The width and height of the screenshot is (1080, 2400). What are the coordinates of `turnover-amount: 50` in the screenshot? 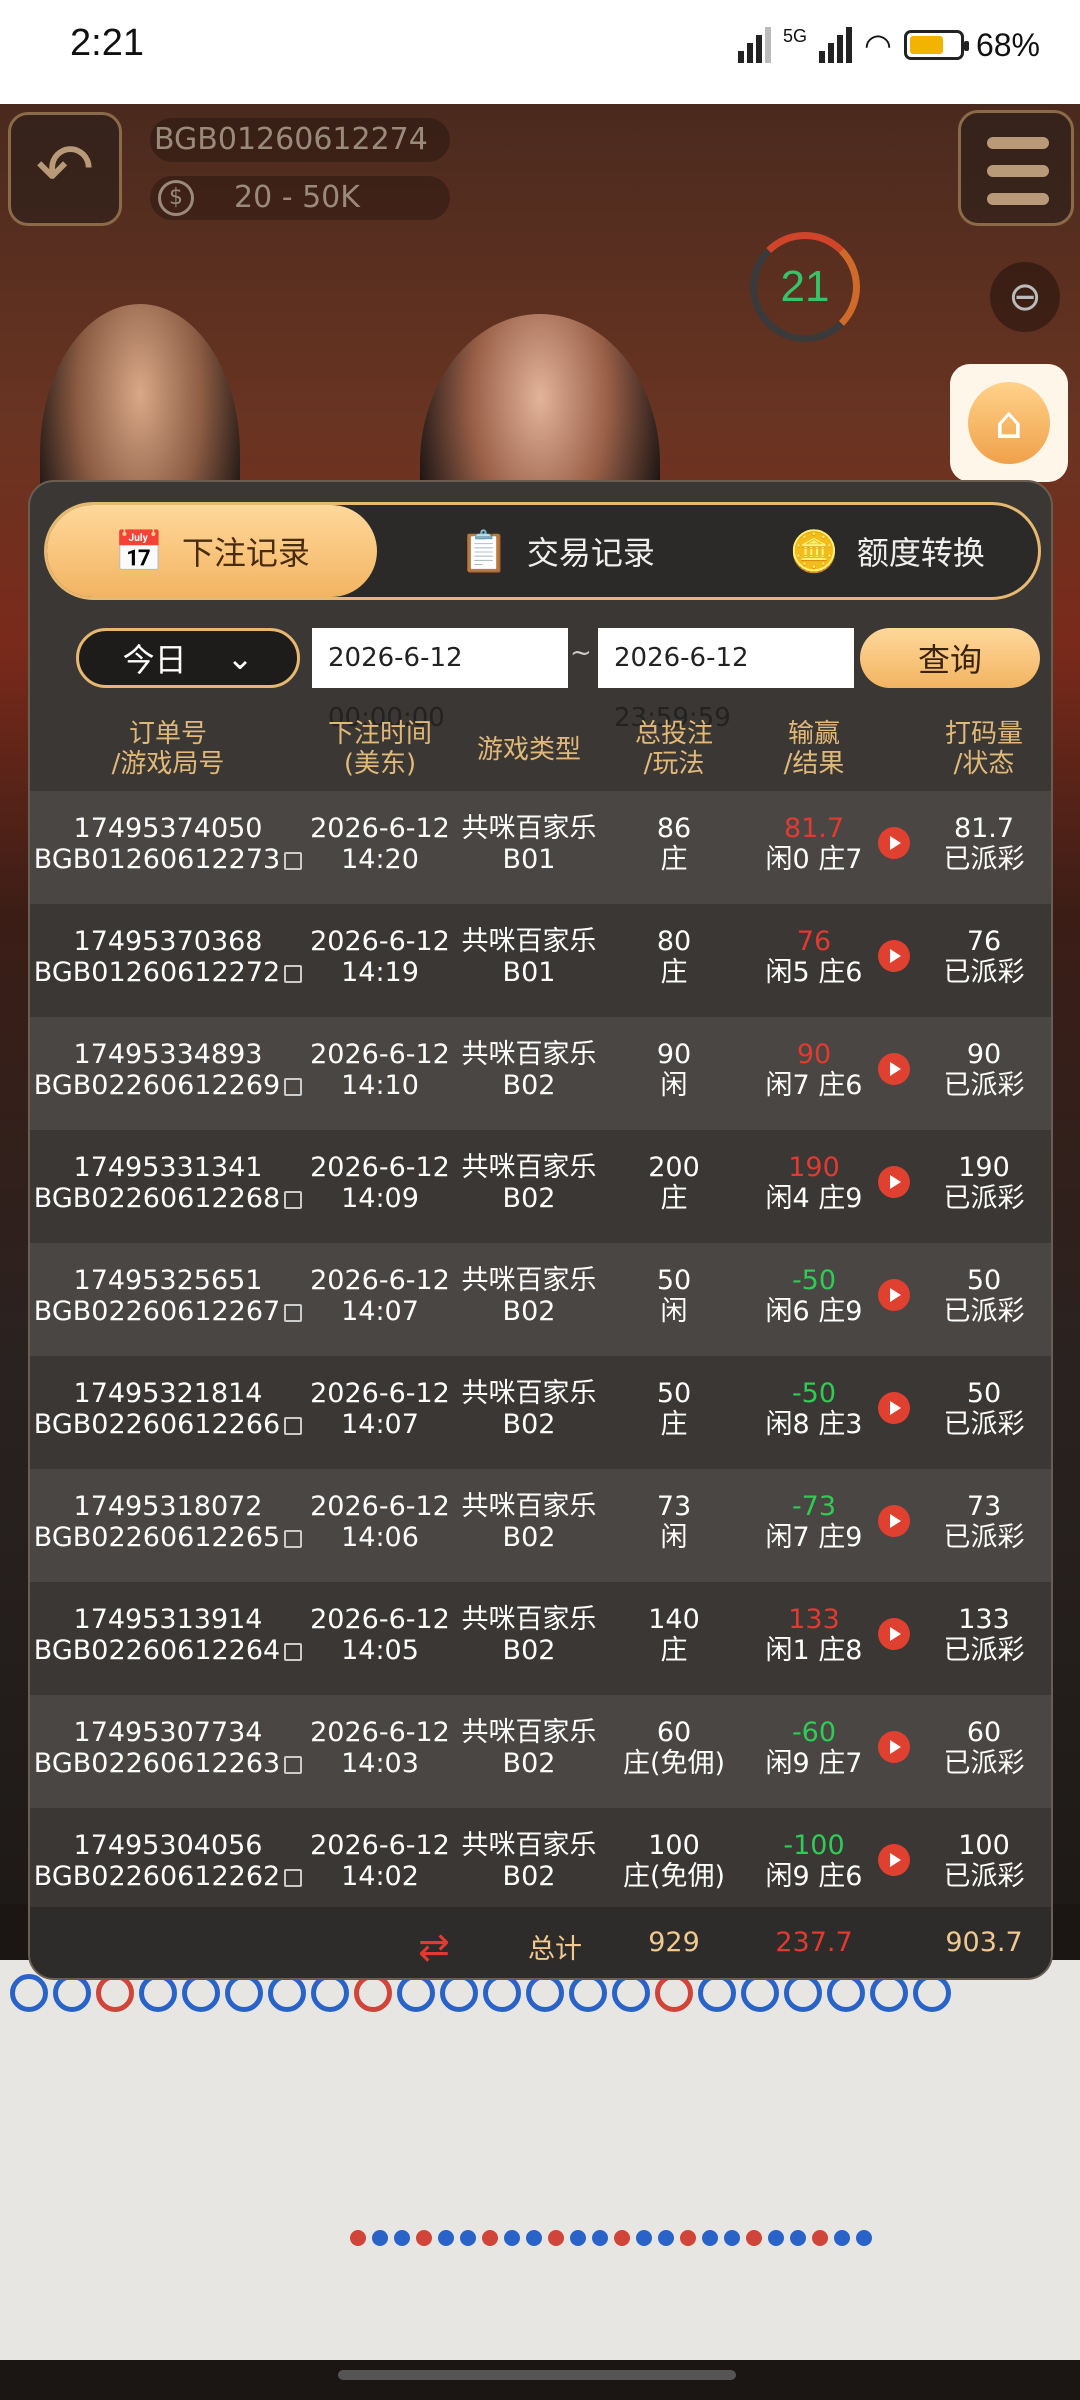 It's located at (984, 1393).